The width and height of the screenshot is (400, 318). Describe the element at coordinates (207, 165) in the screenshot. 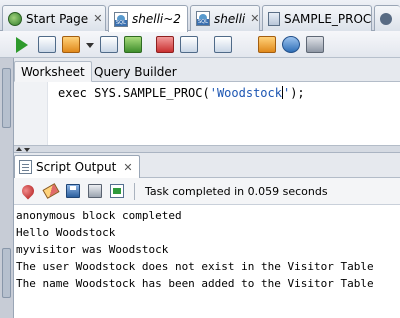

I see `output-tab-strip: Script Output ✕` at that location.